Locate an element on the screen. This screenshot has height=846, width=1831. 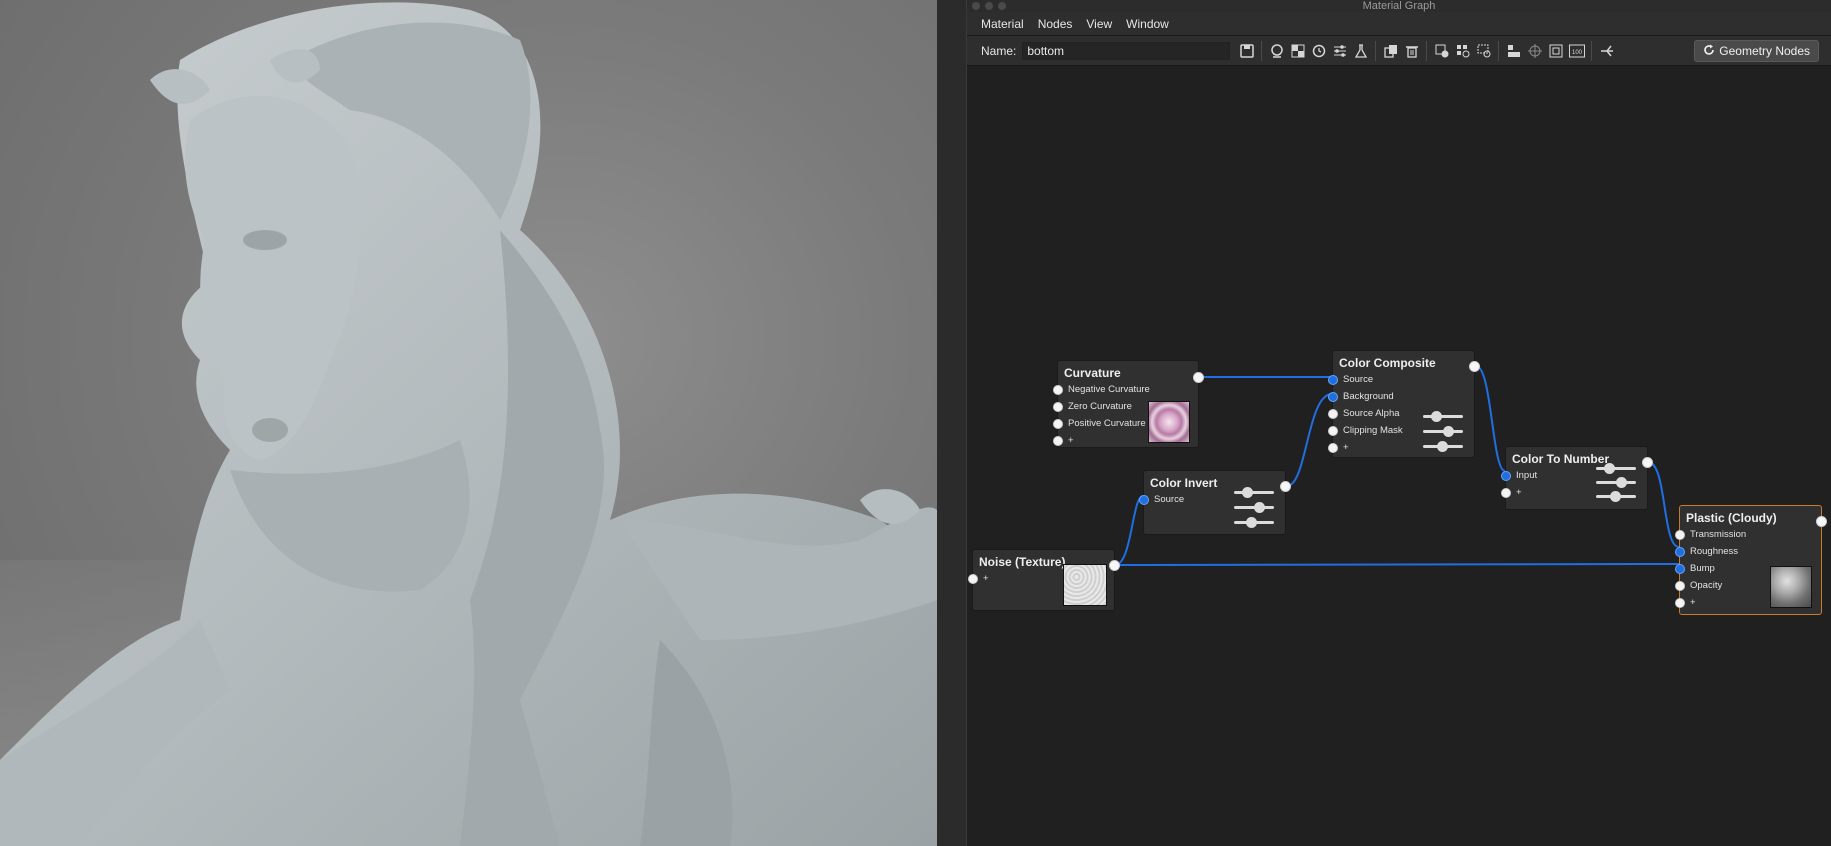
menu-nodes: Nodes is located at coordinates (1055, 24).